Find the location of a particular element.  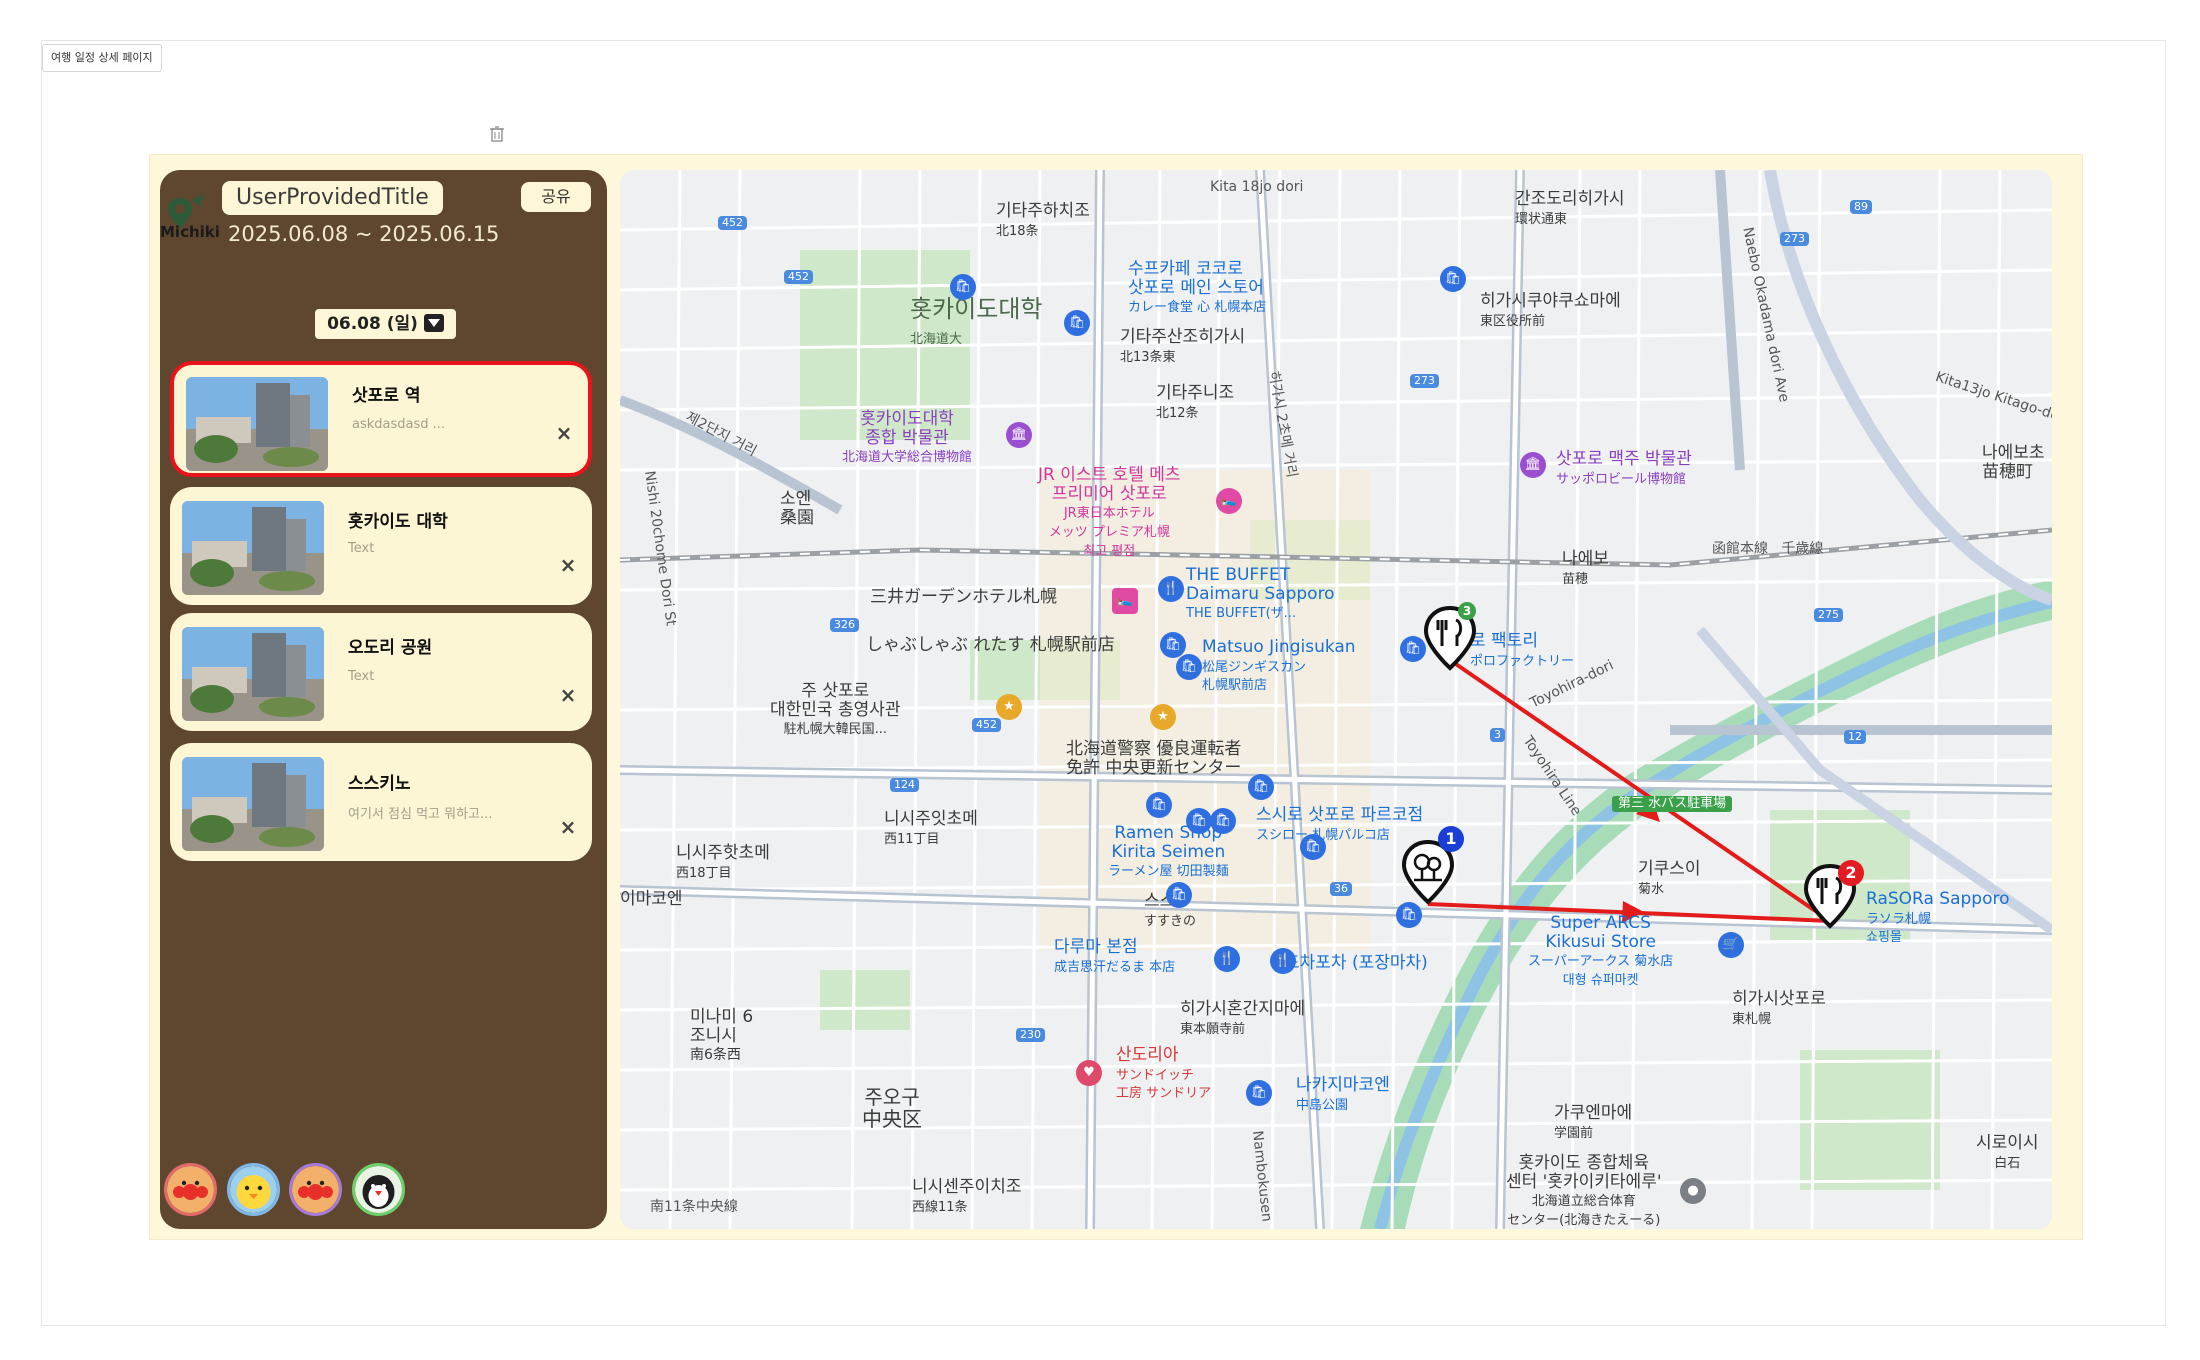

map-label: 로 팩토리 ポロファクトリー is located at coordinates (1522, 650).